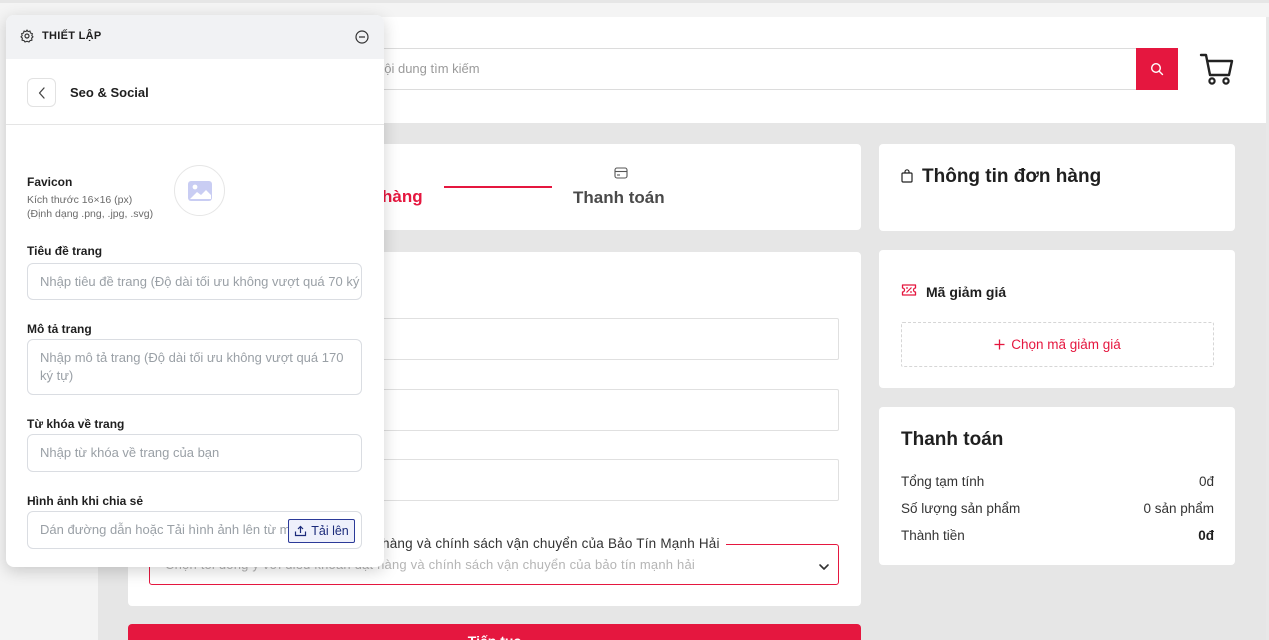 The width and height of the screenshot is (1269, 640). I want to click on chevron-down-icon, so click(824, 568).